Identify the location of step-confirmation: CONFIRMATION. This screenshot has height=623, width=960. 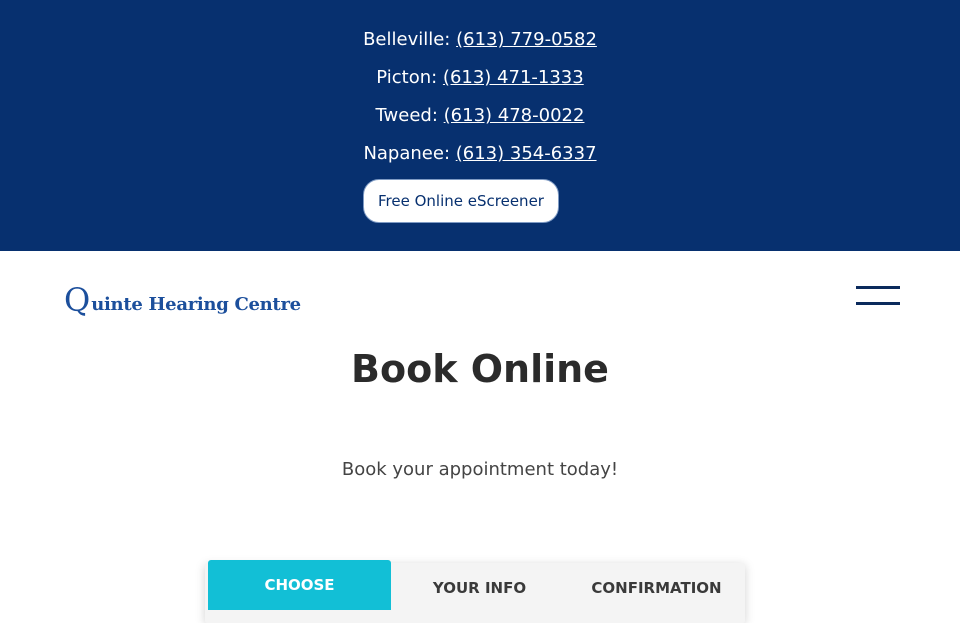
(656, 588).